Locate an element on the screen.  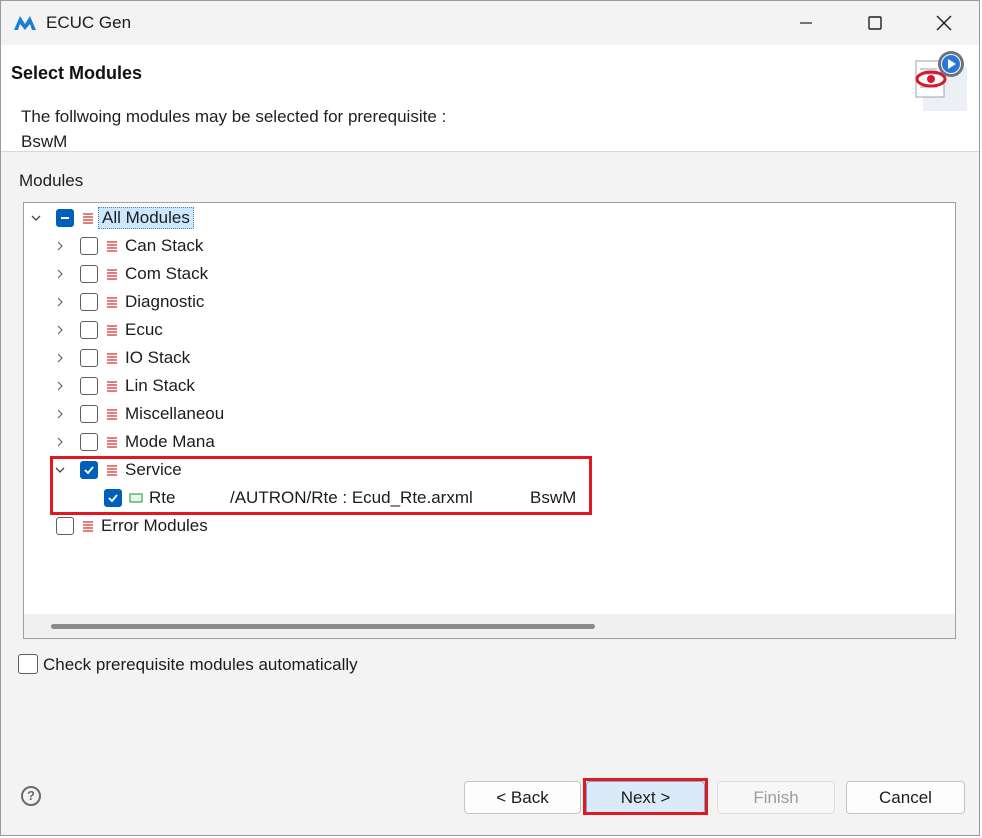
back-button: < Back is located at coordinates (522, 797).